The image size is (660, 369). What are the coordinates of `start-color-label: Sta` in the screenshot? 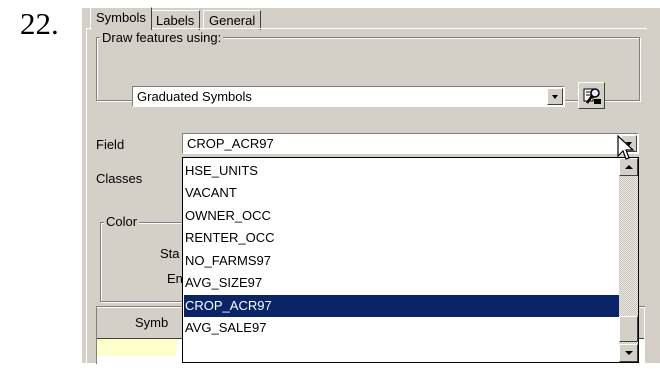 It's located at (170, 253).